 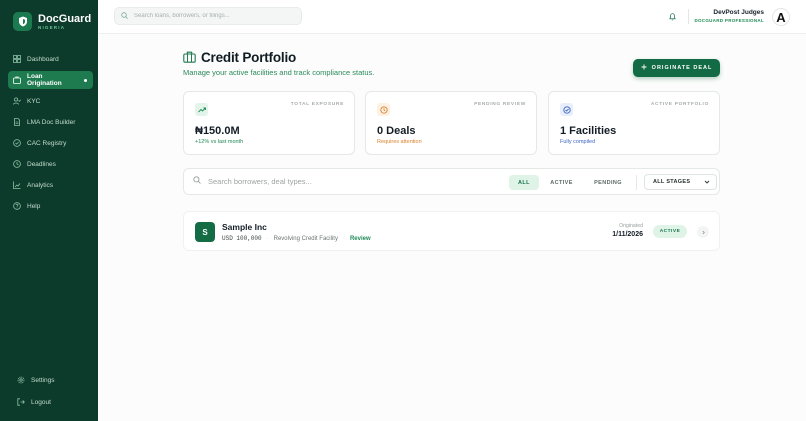 I want to click on chevron-right-icon, so click(x=703, y=232).